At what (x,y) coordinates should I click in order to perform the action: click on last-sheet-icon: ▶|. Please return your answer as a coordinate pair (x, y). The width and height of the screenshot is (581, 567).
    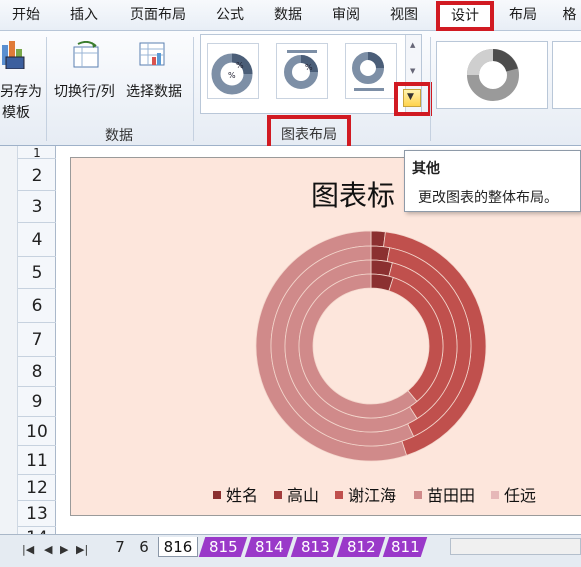
    Looking at the image, I should click on (82, 549).